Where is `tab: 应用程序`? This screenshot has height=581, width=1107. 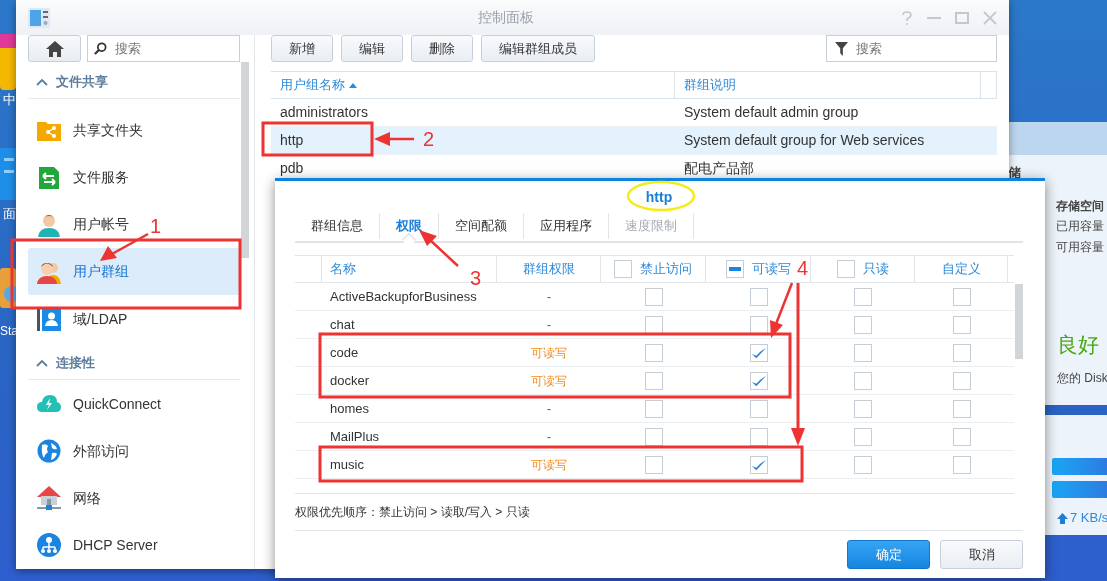 tab: 应用程序 is located at coordinates (566, 226).